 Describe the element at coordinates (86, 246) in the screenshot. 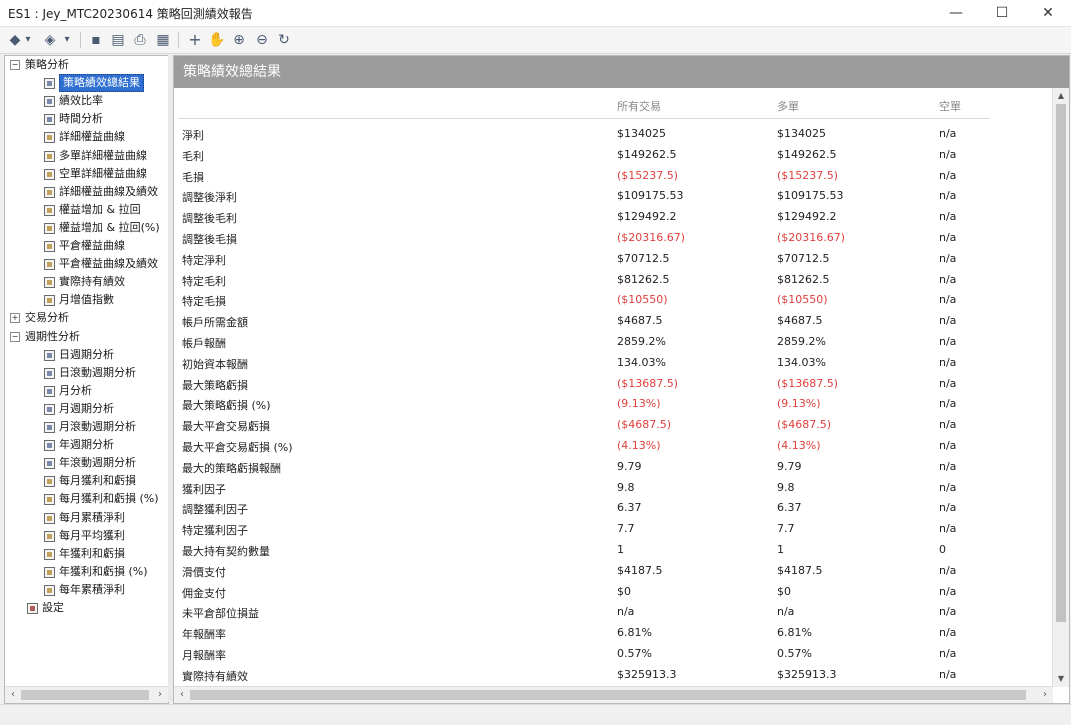

I see `tree-item: 平倉權益曲線` at that location.